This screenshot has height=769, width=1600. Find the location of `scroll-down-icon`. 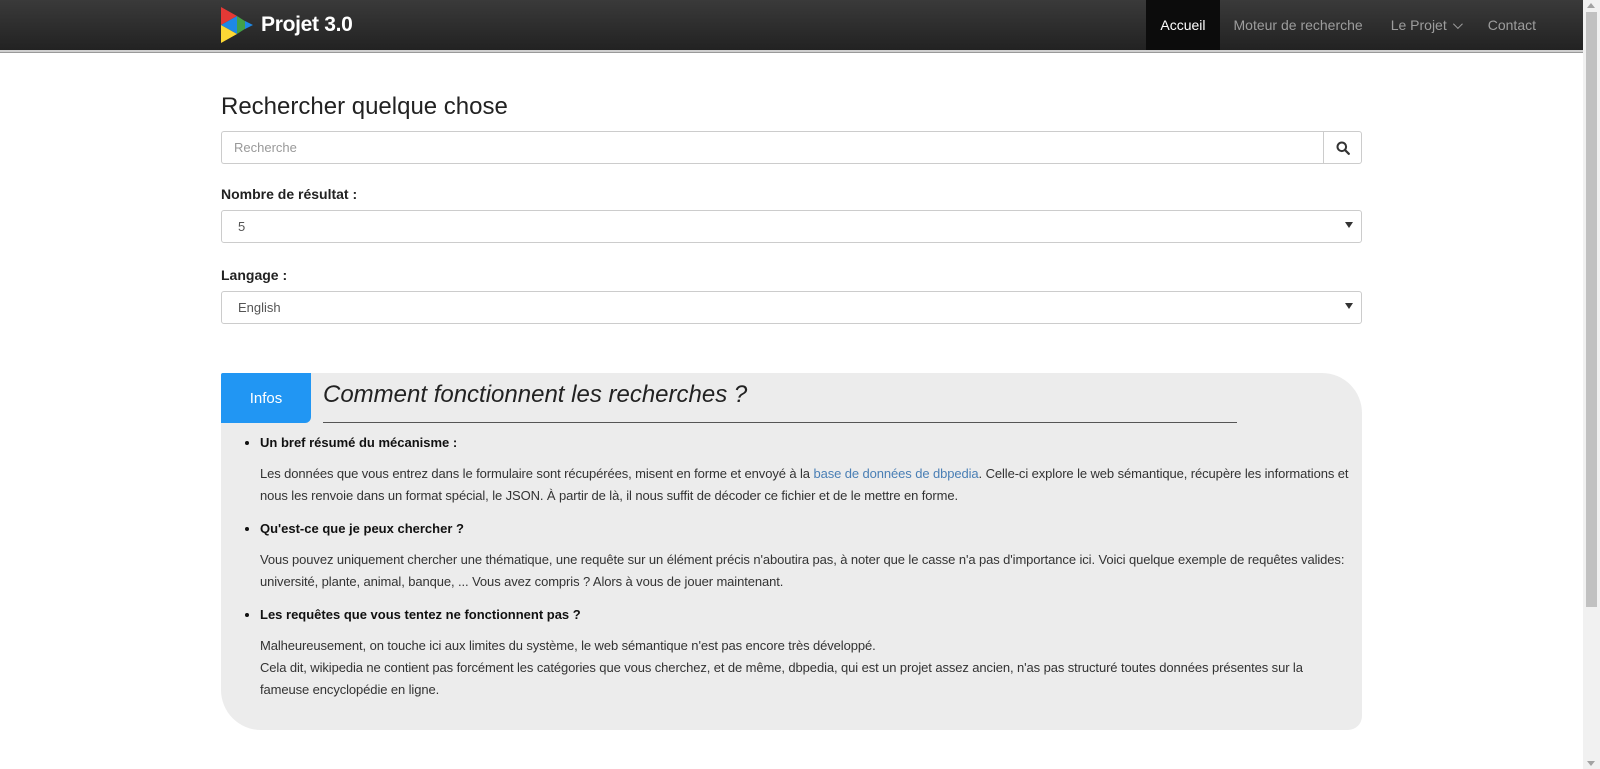

scroll-down-icon is located at coordinates (1591, 763).